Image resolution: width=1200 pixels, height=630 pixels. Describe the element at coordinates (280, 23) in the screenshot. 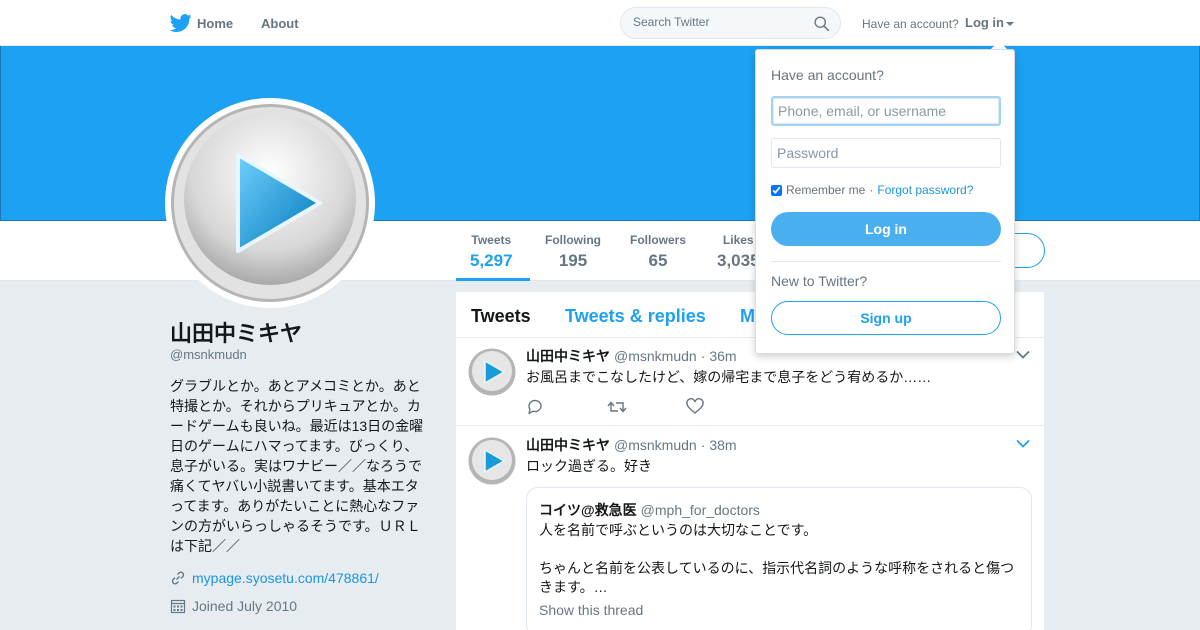

I see `nav-about-link: About` at that location.